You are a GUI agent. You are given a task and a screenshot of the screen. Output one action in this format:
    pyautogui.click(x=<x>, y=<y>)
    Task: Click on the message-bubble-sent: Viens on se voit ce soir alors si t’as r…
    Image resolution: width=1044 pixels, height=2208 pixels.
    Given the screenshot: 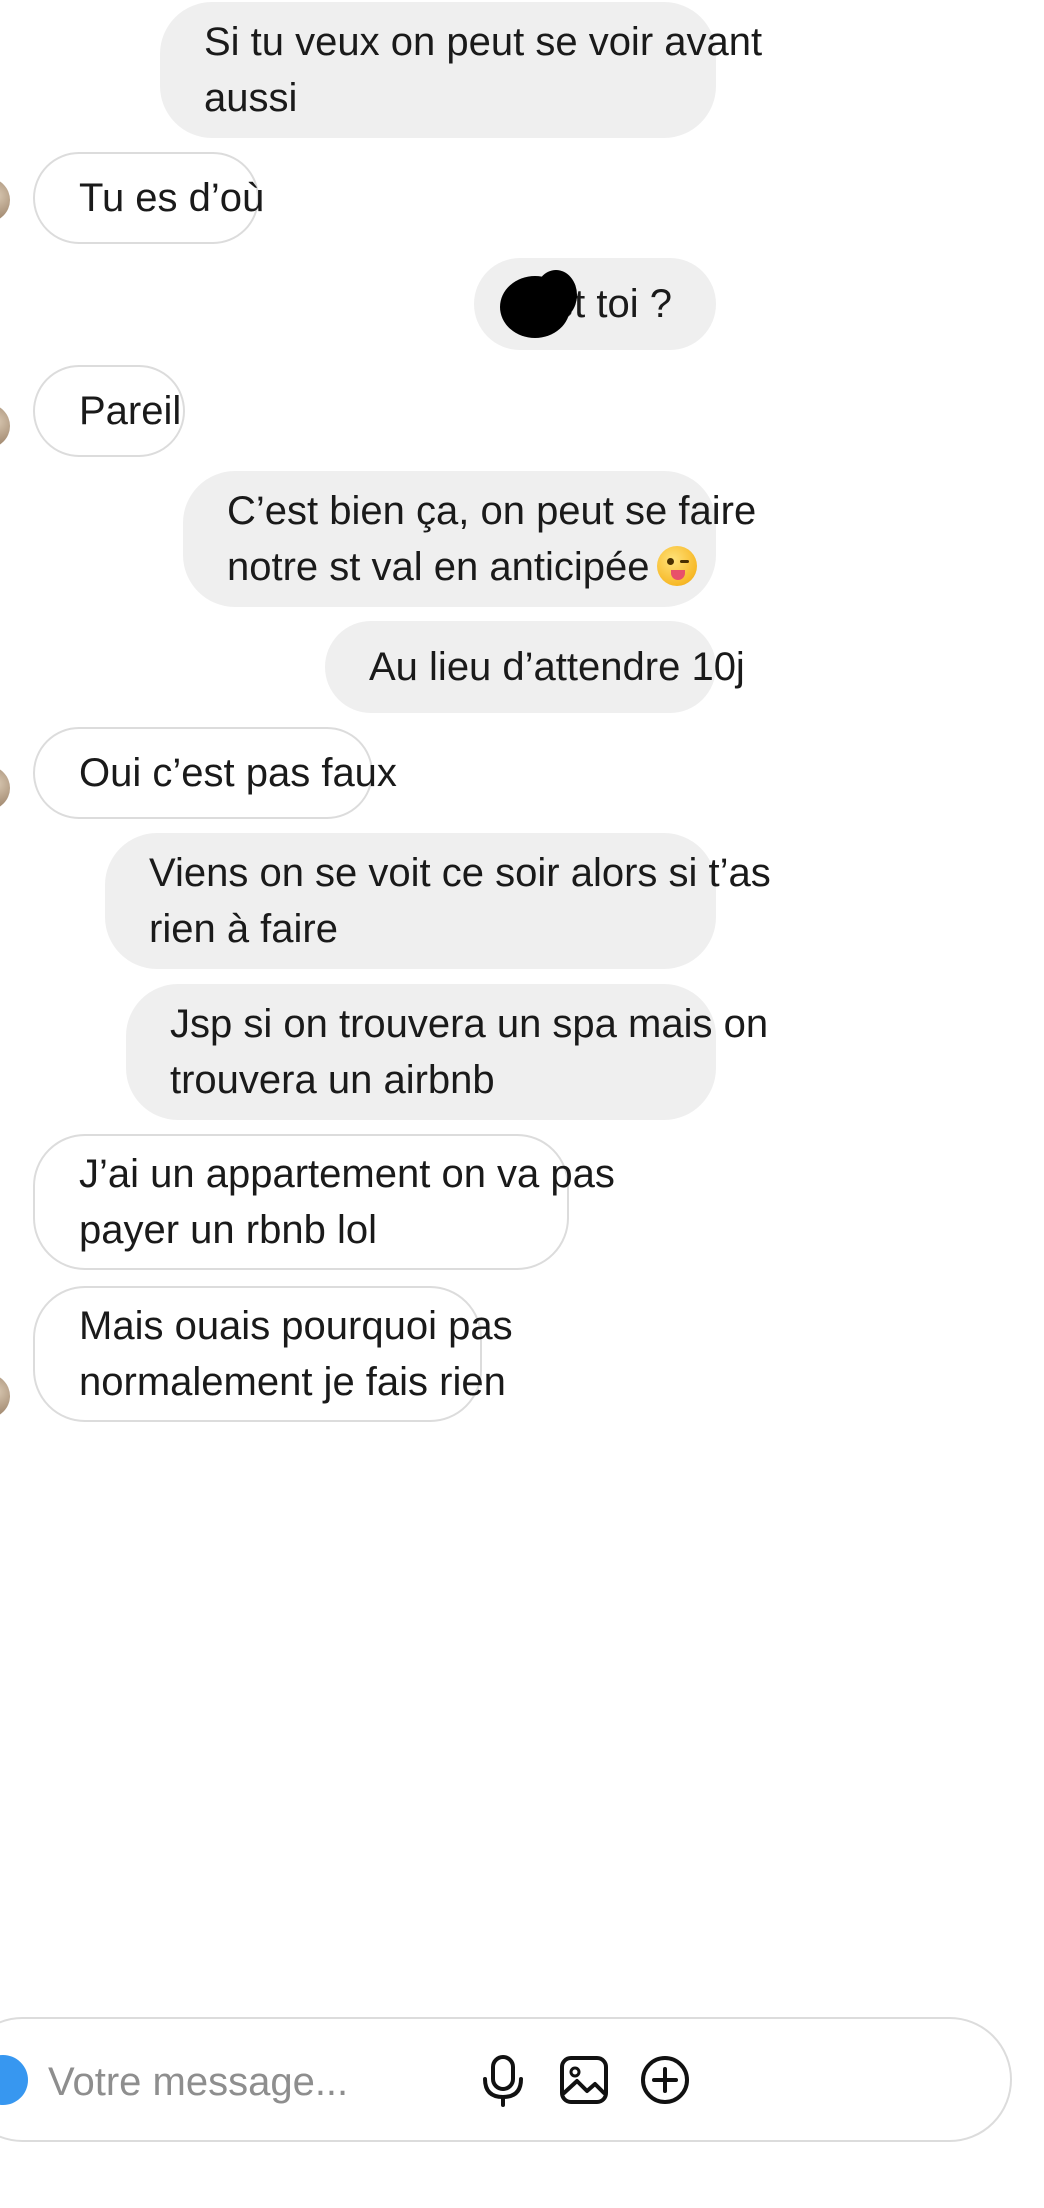 What is the action you would take?
    pyautogui.click(x=438, y=901)
    